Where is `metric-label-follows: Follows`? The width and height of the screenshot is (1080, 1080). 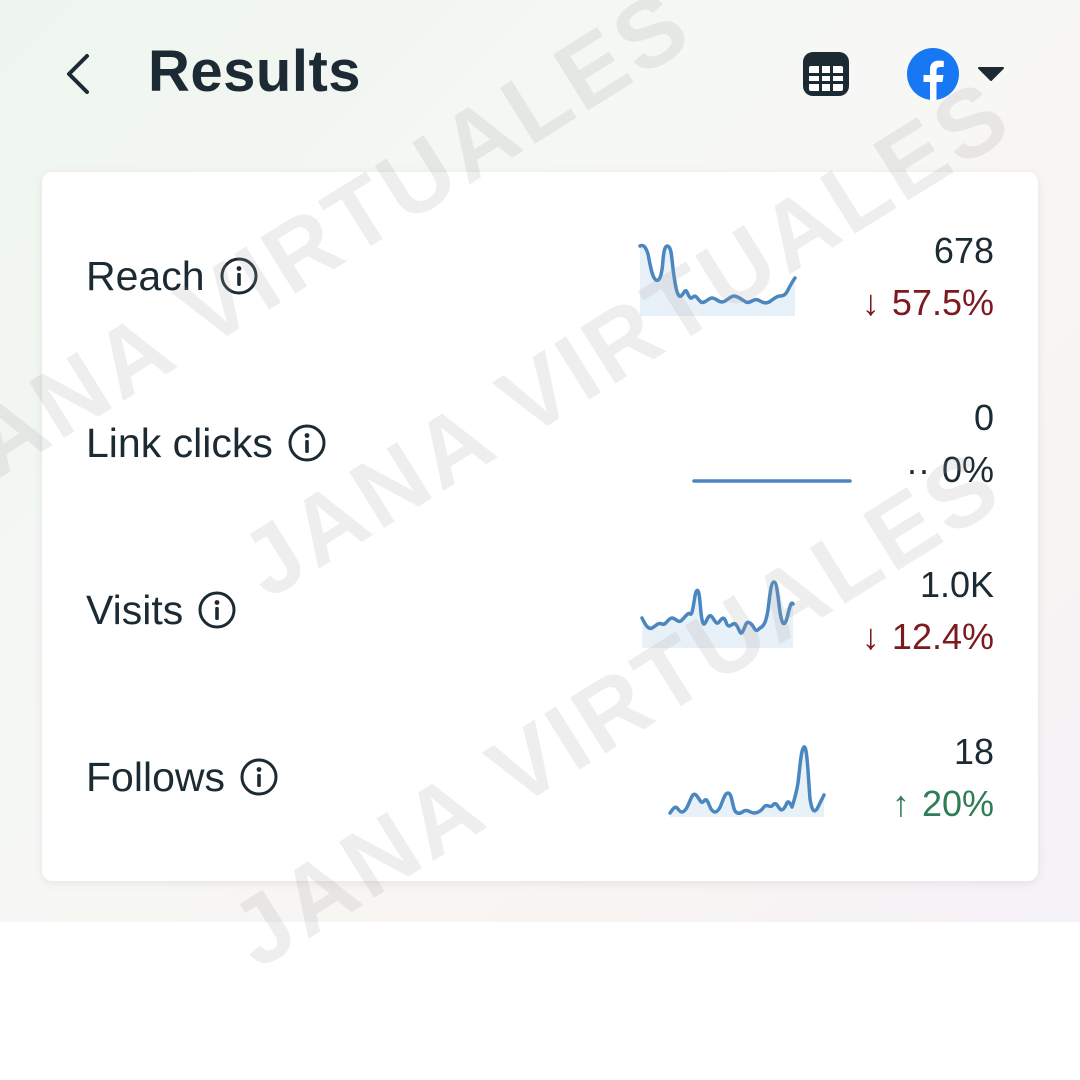
metric-label-follows: Follows is located at coordinates (182, 777).